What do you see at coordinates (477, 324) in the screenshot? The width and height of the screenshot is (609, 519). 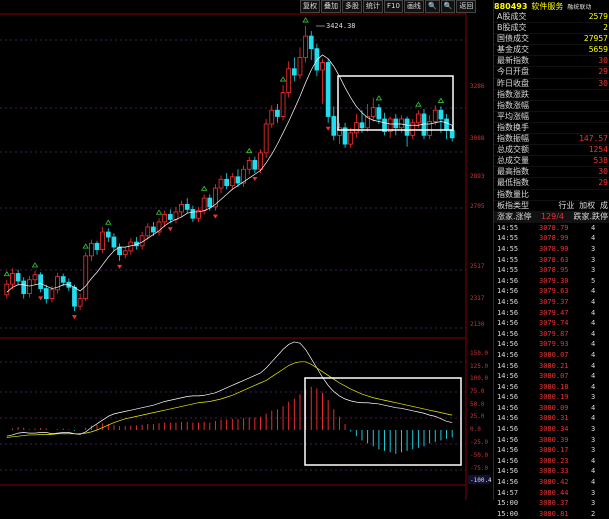 I see `y-axis-label: 2130` at bounding box center [477, 324].